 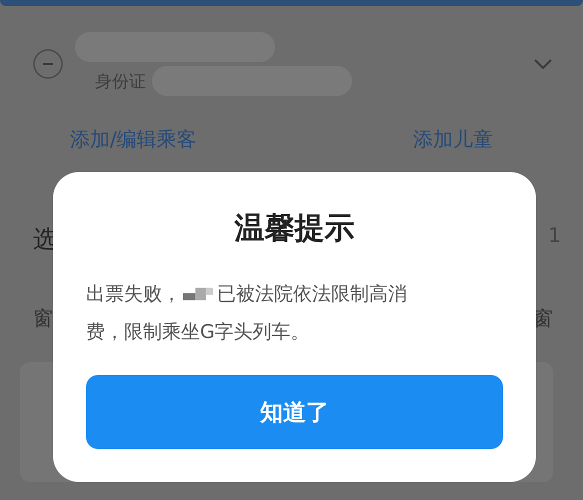 What do you see at coordinates (453, 139) in the screenshot?
I see `add-passenger-link: 添加儿童` at bounding box center [453, 139].